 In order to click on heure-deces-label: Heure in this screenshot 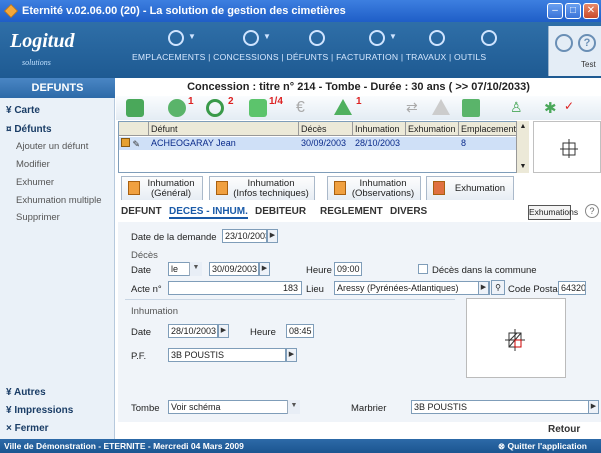, I will do `click(319, 270)`.